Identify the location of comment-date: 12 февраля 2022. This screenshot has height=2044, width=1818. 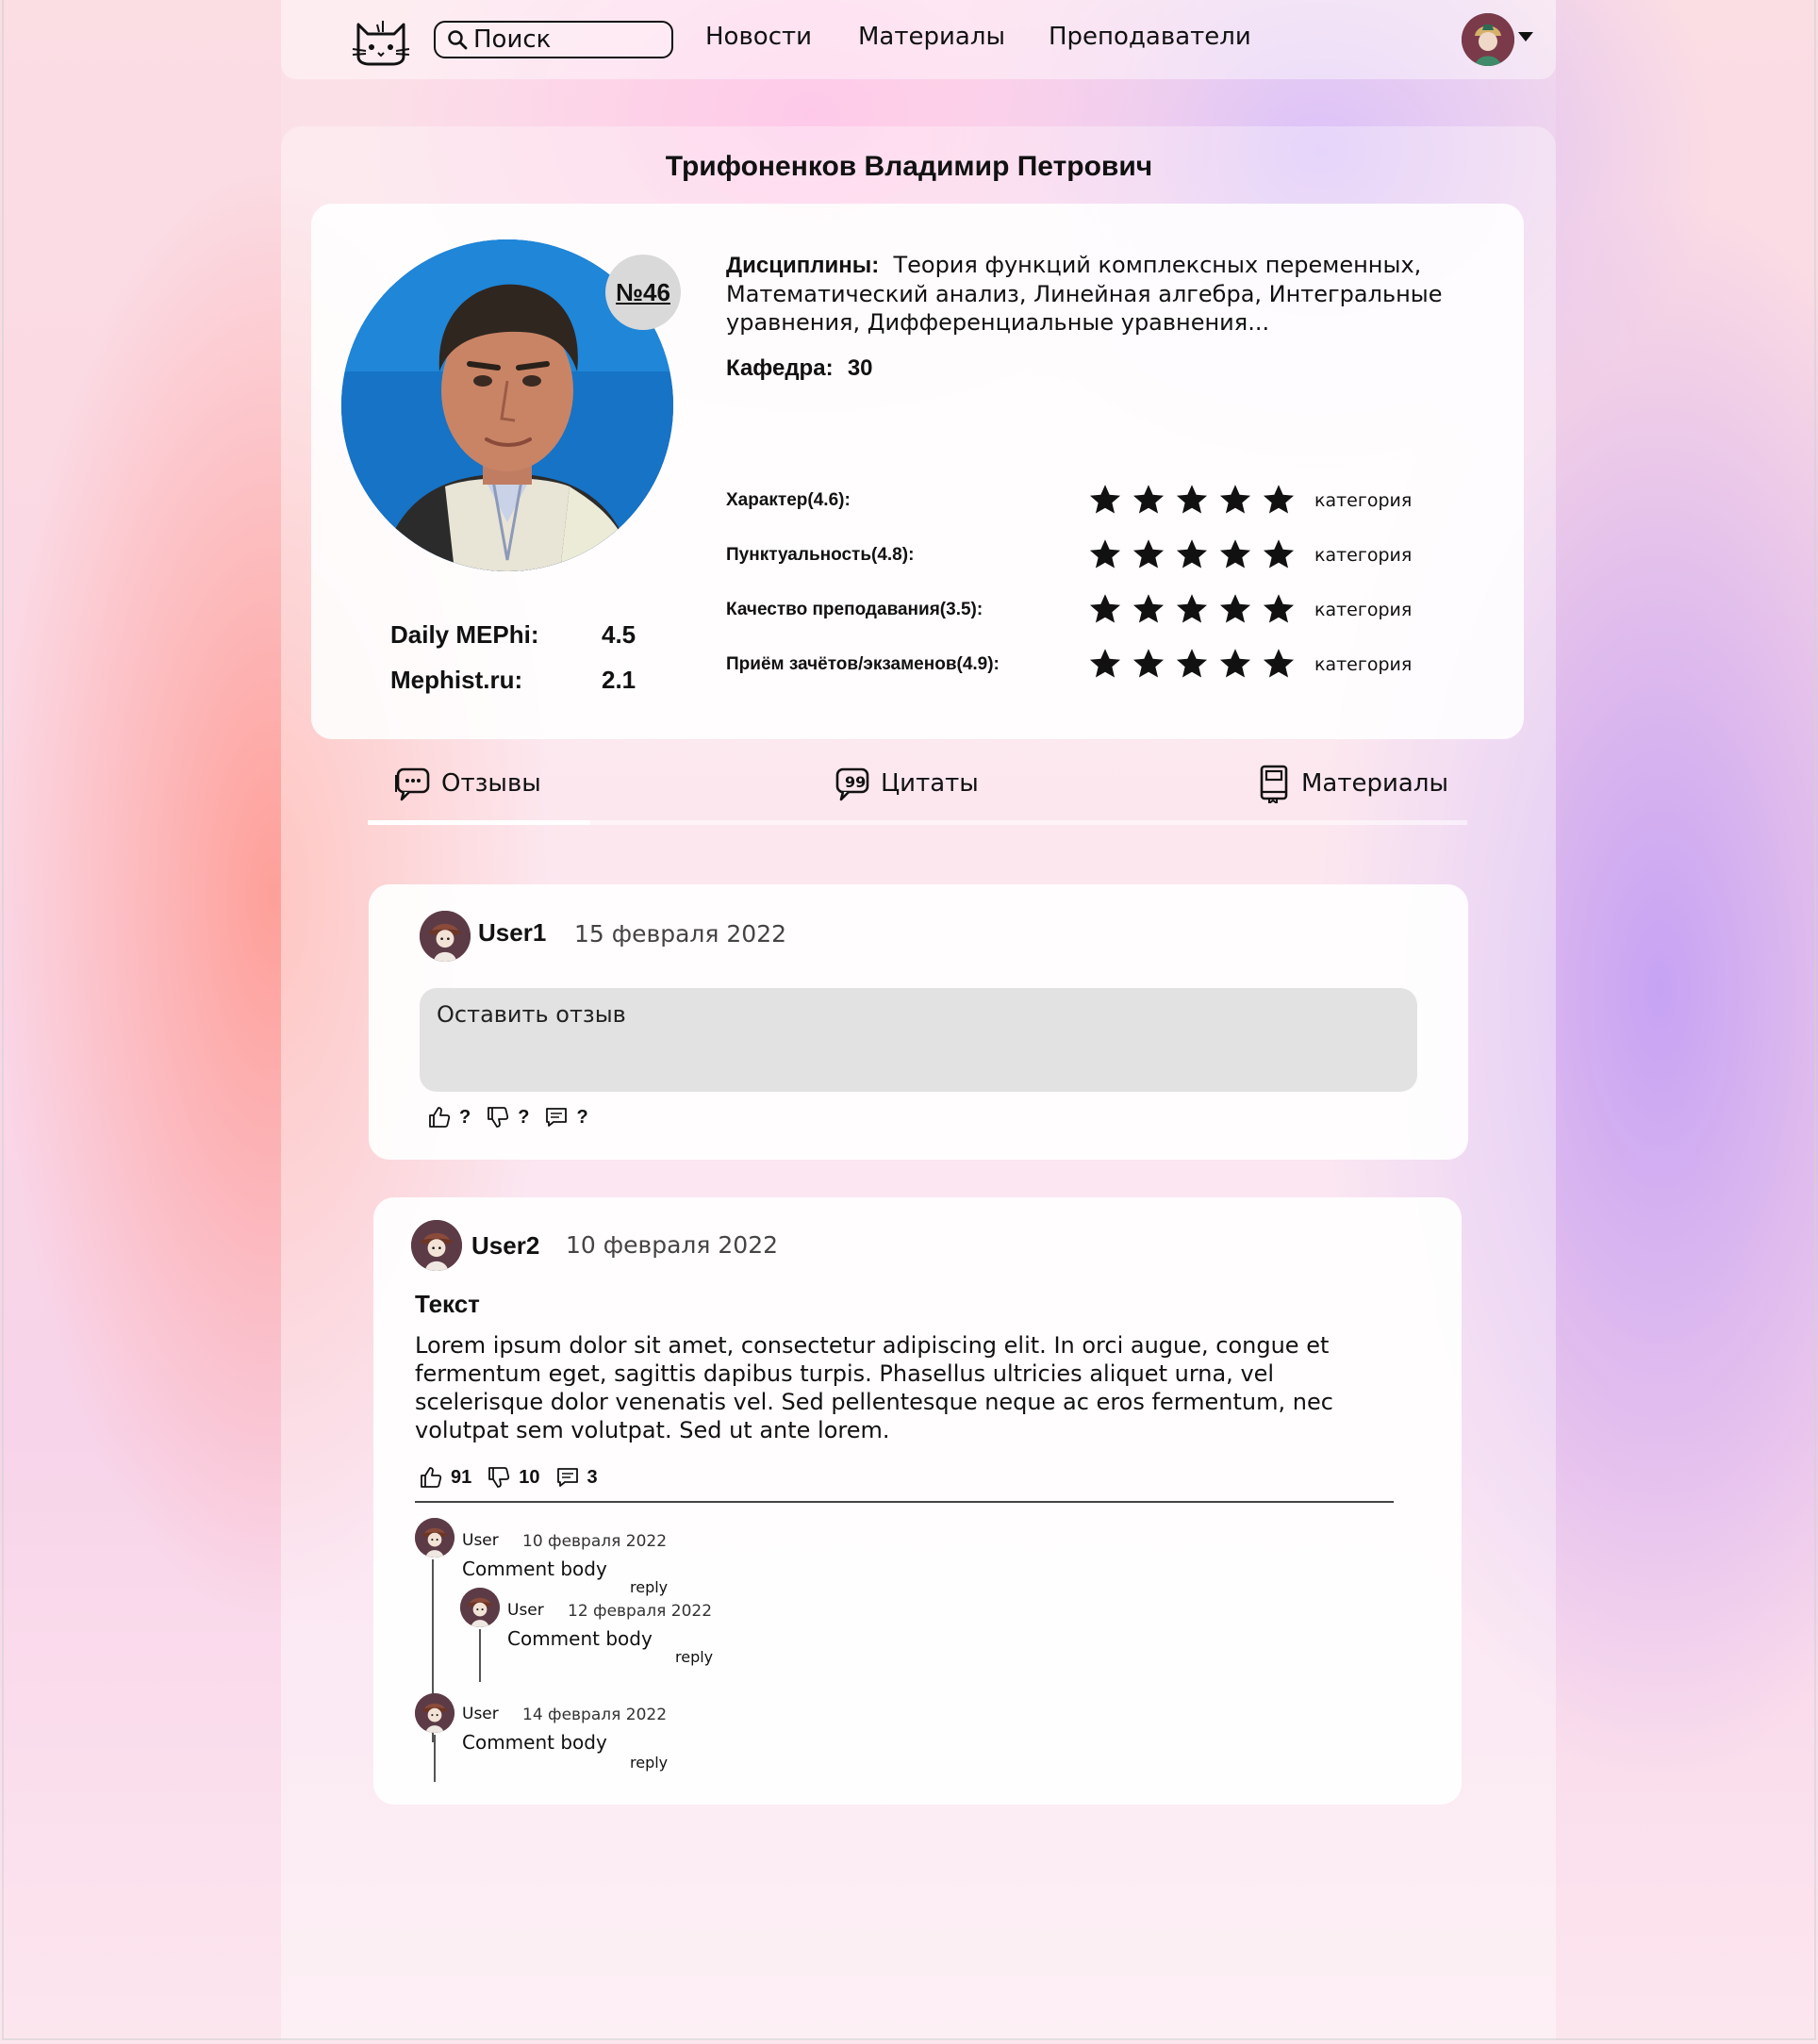
(640, 1611).